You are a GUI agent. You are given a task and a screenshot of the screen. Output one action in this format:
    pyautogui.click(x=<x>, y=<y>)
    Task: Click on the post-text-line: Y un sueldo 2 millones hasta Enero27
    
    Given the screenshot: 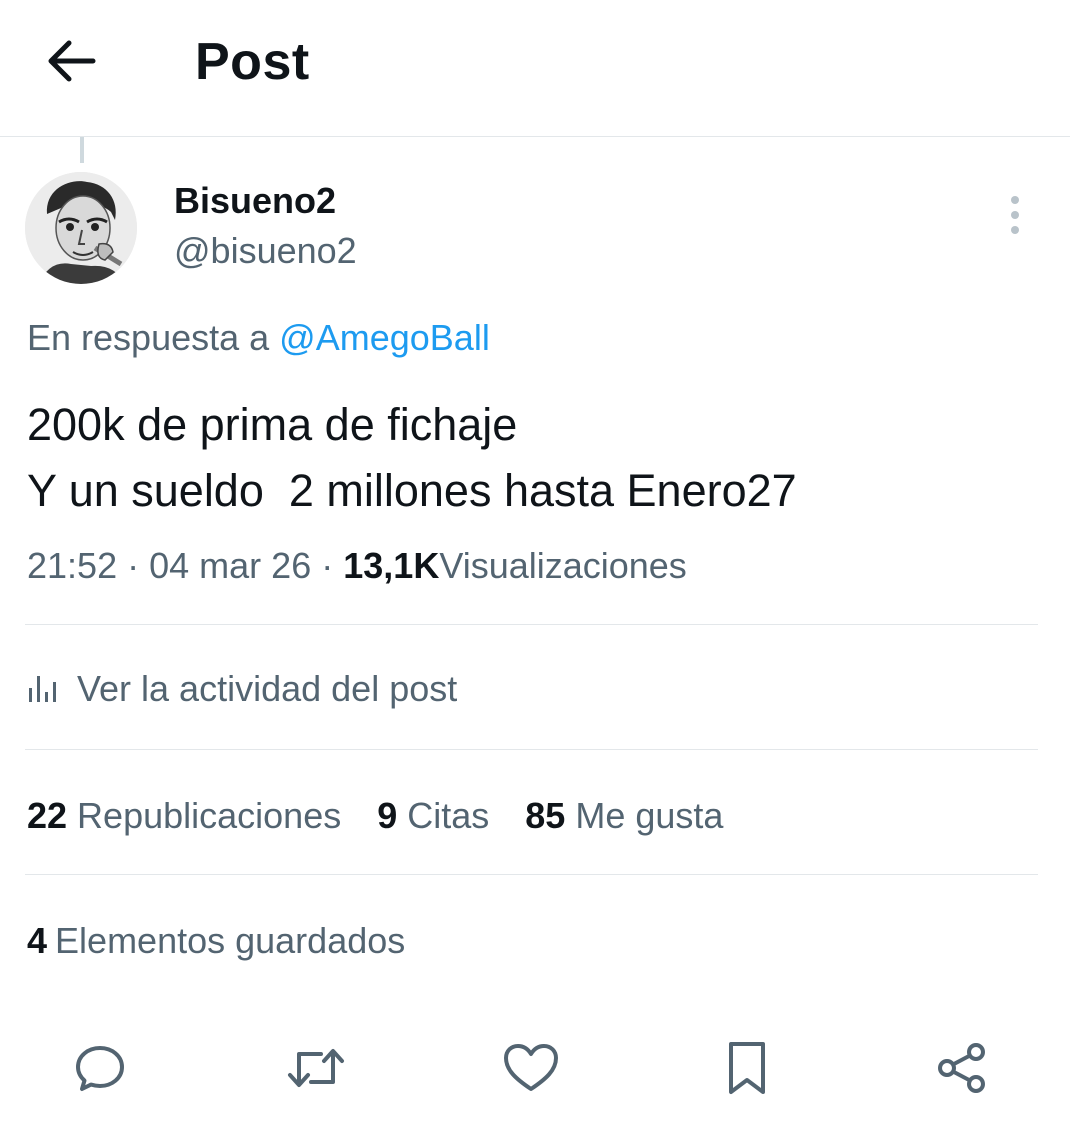 What is the action you would take?
    pyautogui.click(x=412, y=490)
    